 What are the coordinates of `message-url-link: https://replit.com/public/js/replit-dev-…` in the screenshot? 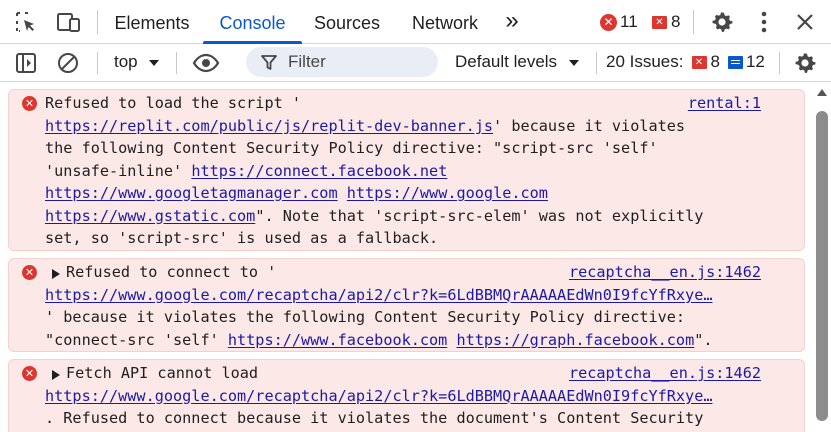 It's located at (269, 126).